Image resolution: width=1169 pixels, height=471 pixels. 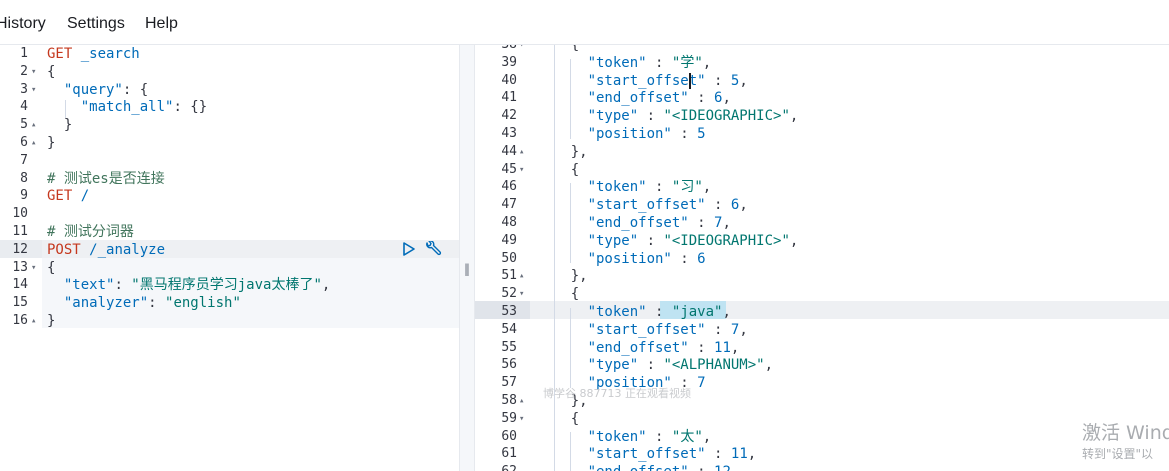 What do you see at coordinates (822, 365) in the screenshot?
I see `code-line: 56 "type" : "<ALPHANUM>",` at bounding box center [822, 365].